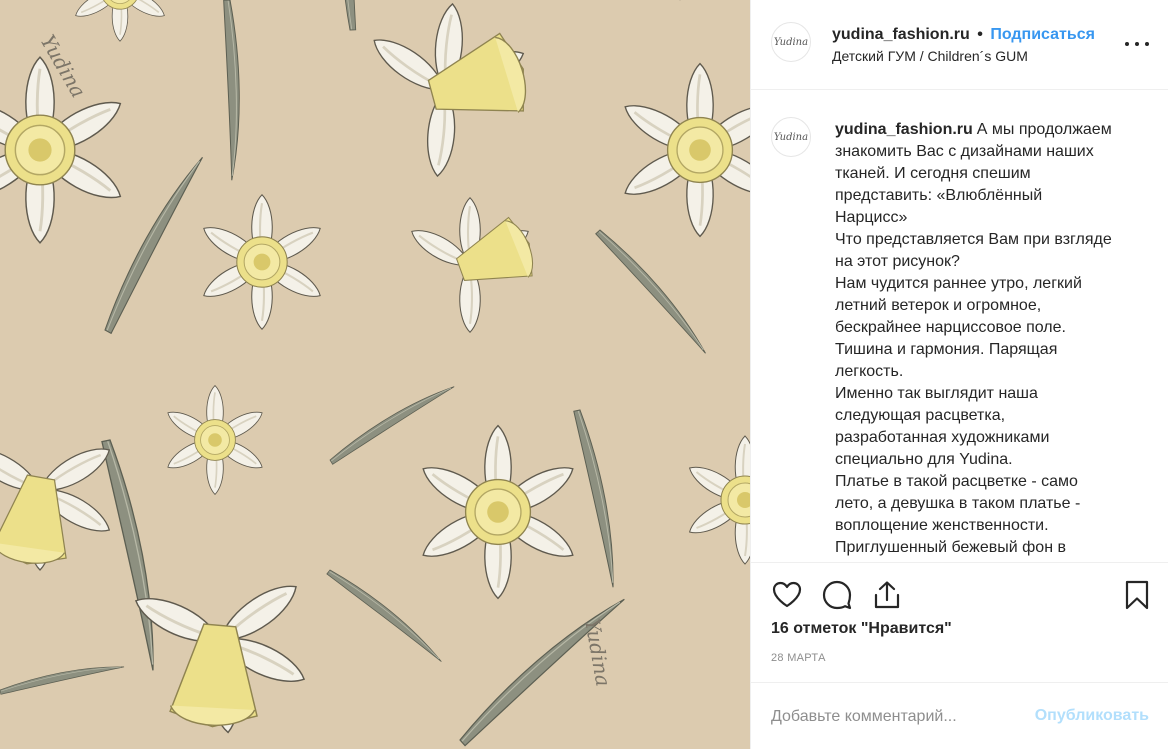 This screenshot has height=749, width=1168. Describe the element at coordinates (1137, 44) in the screenshot. I see `more-options-icon` at that location.